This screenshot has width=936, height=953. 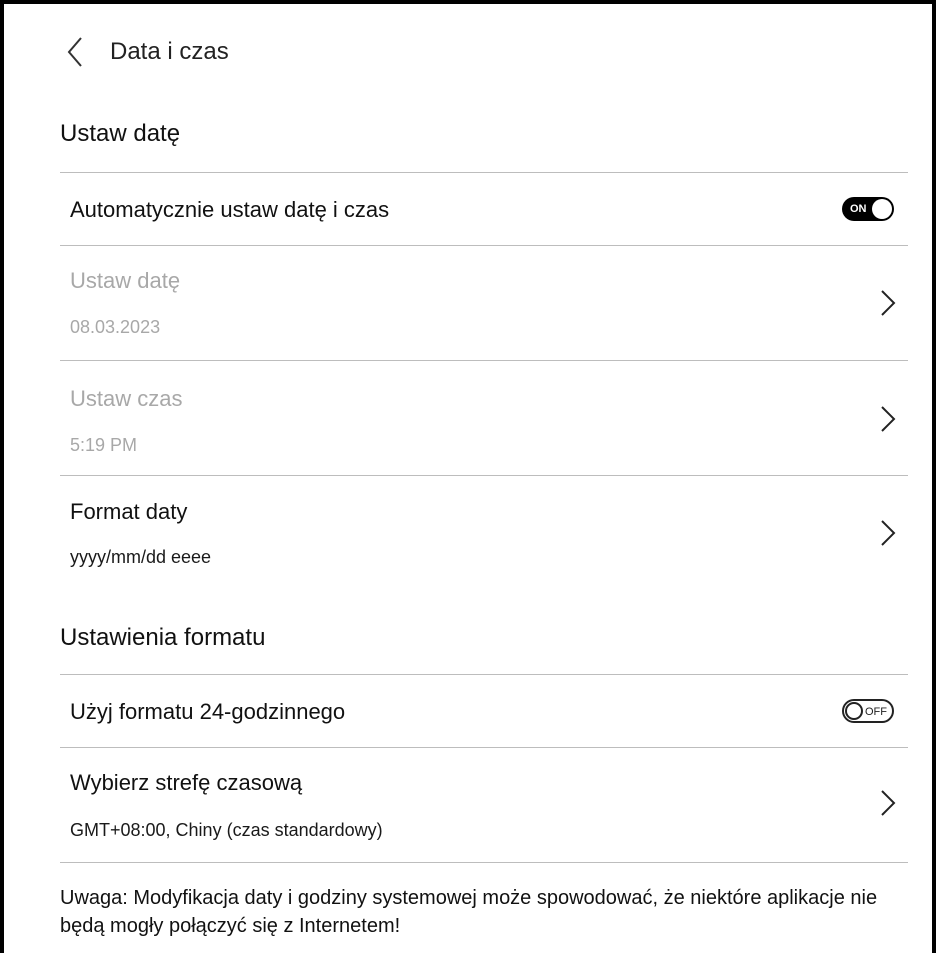 What do you see at coordinates (104, 445) in the screenshot?
I see `set-time-value: 5:19 PM` at bounding box center [104, 445].